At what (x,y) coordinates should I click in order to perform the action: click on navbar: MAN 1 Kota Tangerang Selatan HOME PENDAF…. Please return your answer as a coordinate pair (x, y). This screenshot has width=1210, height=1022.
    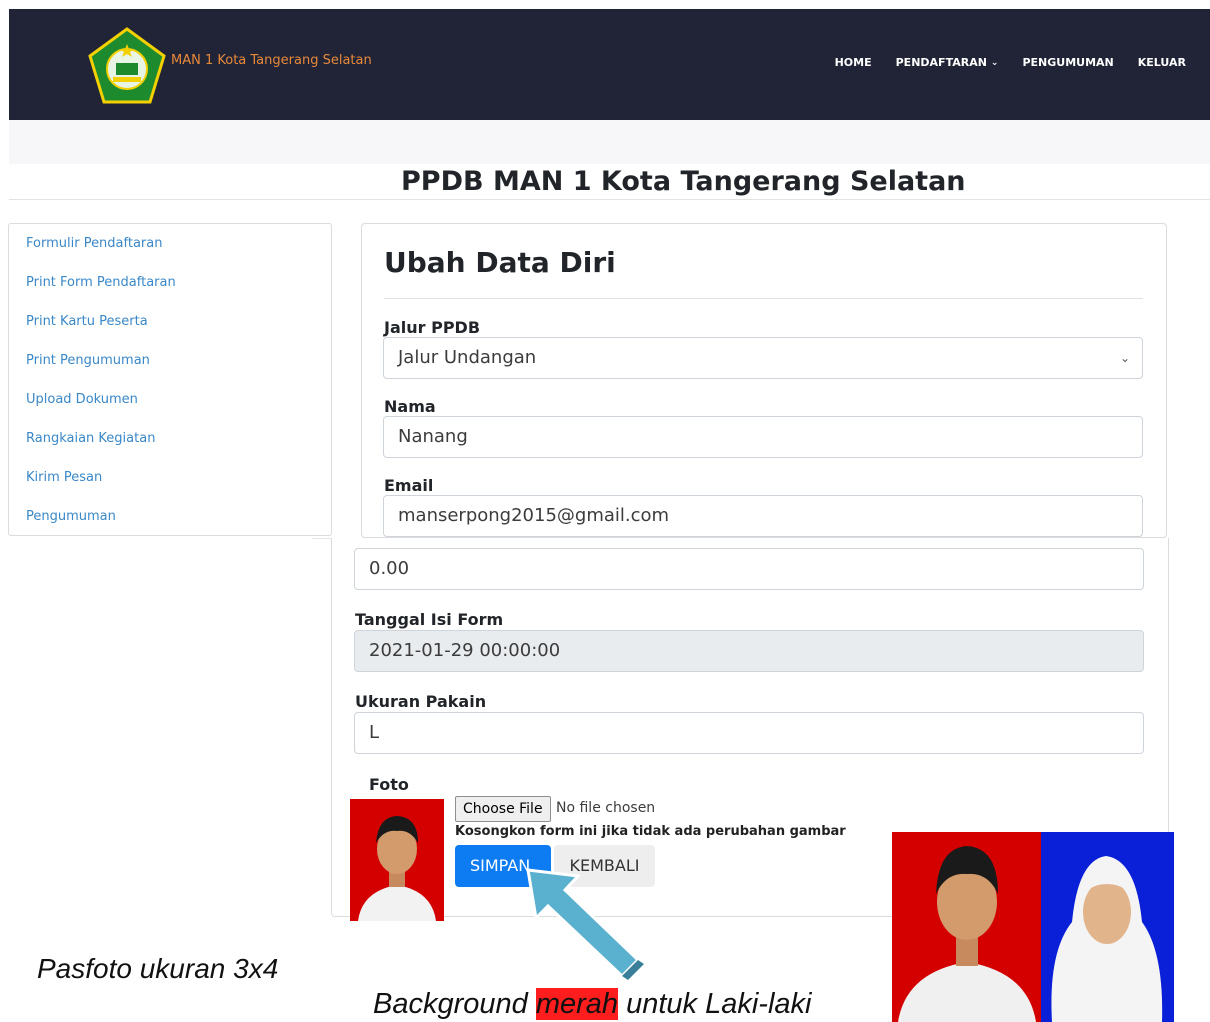
    Looking at the image, I should click on (609, 64).